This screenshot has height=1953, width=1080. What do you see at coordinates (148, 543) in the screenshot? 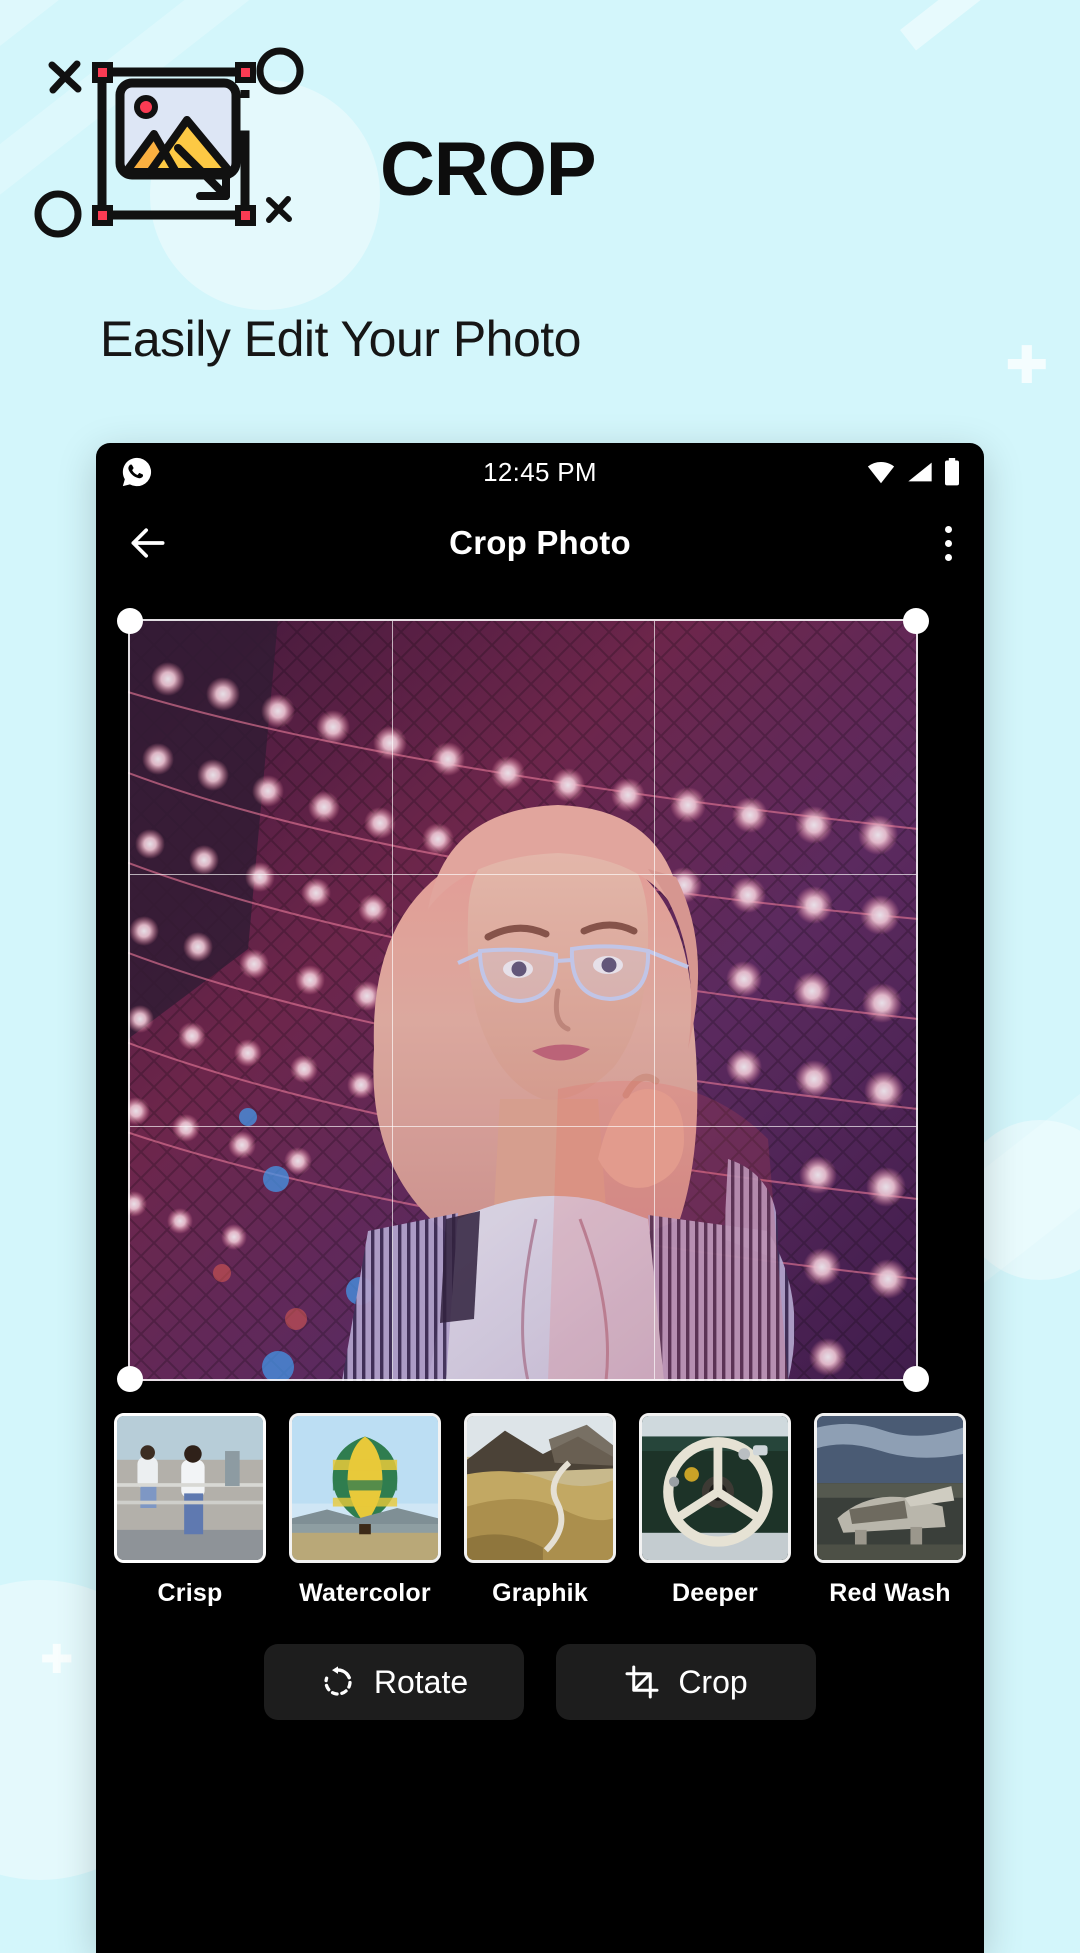
I see `back-arrow-icon` at bounding box center [148, 543].